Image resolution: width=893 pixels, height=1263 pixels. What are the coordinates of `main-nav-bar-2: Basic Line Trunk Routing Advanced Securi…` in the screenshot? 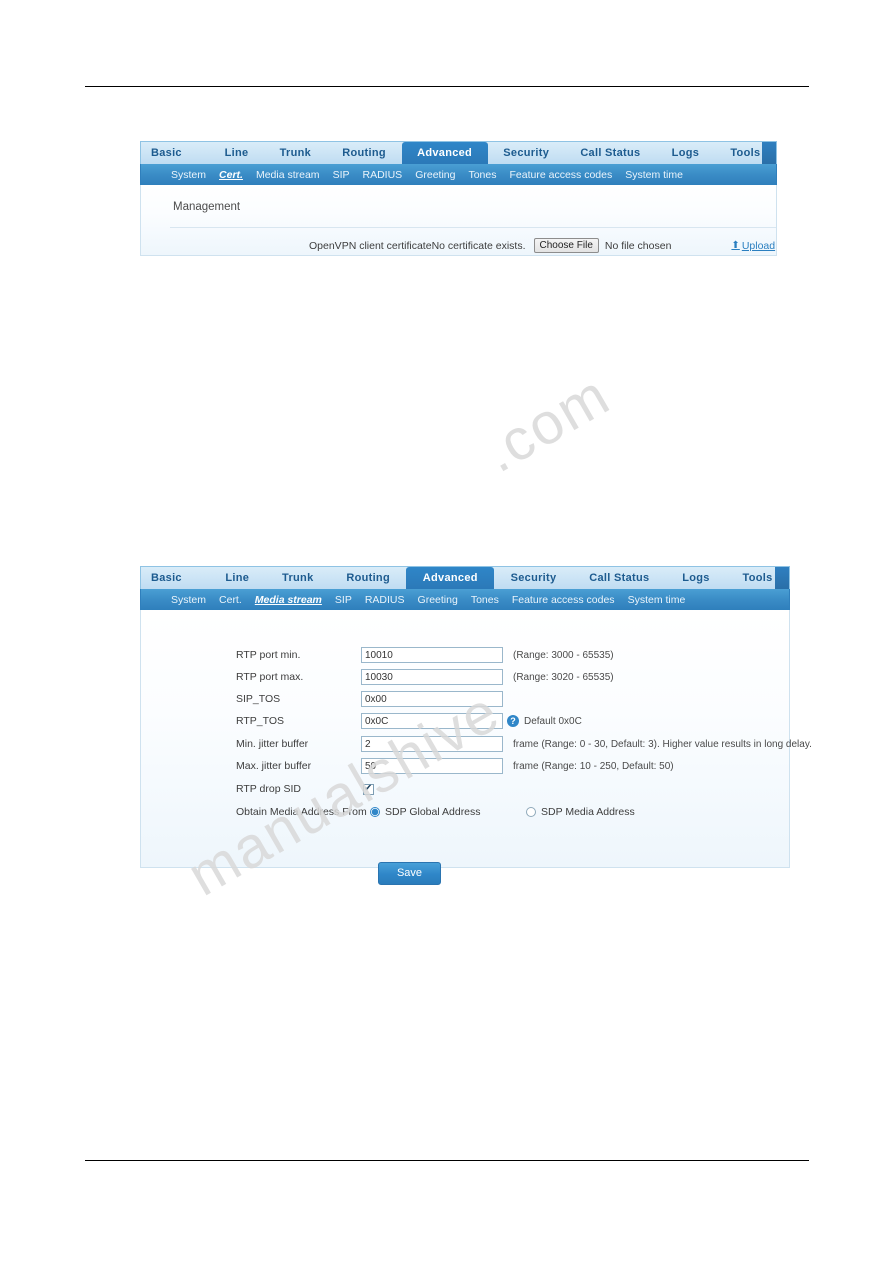 It's located at (465, 577).